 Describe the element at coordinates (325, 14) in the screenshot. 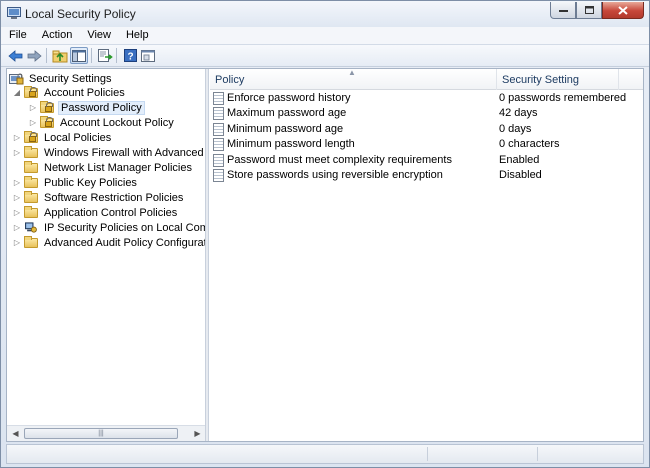

I see `title-bar: Local Security Policy` at that location.